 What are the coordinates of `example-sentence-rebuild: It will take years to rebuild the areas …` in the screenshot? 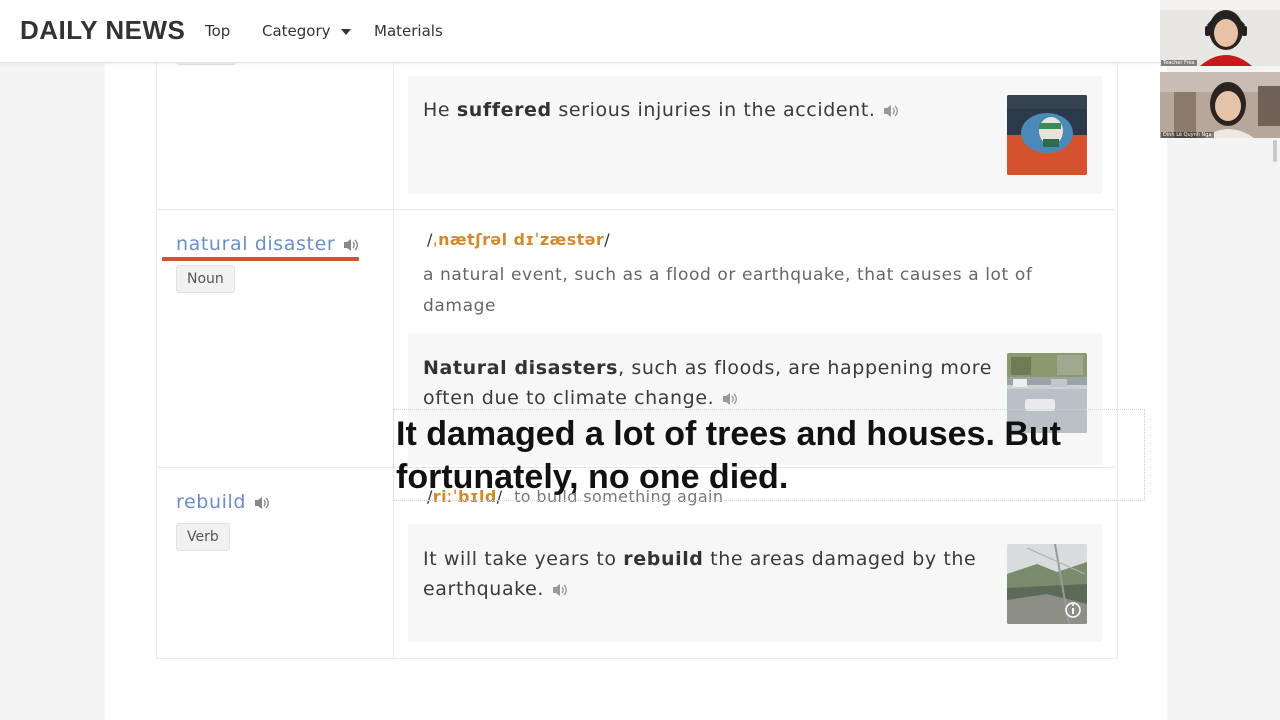 It's located at (710, 574).